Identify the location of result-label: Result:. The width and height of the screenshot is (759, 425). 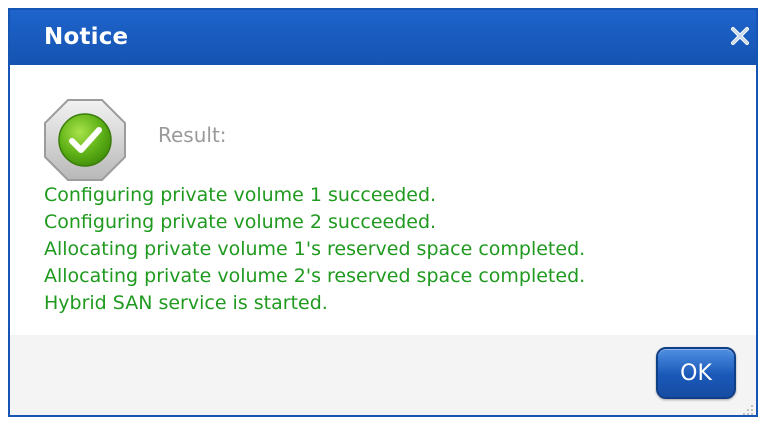
(192, 135).